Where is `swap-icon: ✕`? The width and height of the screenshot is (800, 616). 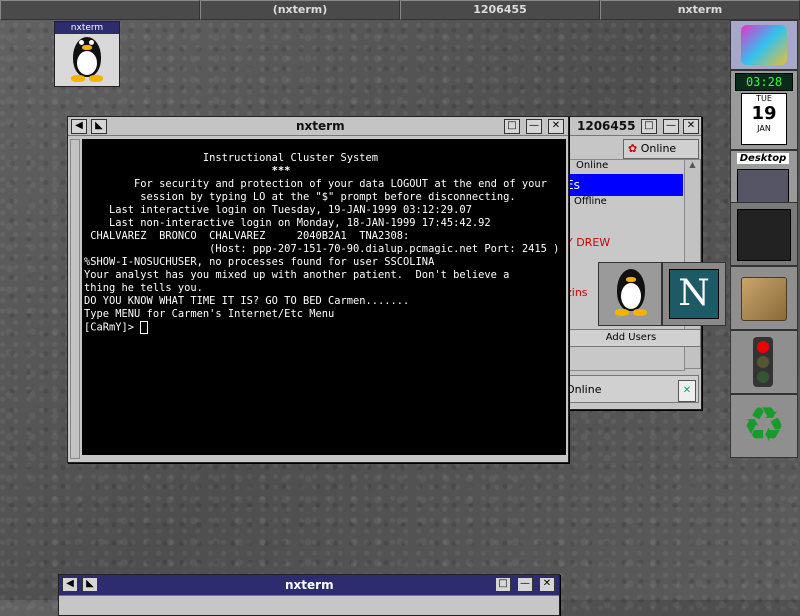 swap-icon: ✕ is located at coordinates (687, 391).